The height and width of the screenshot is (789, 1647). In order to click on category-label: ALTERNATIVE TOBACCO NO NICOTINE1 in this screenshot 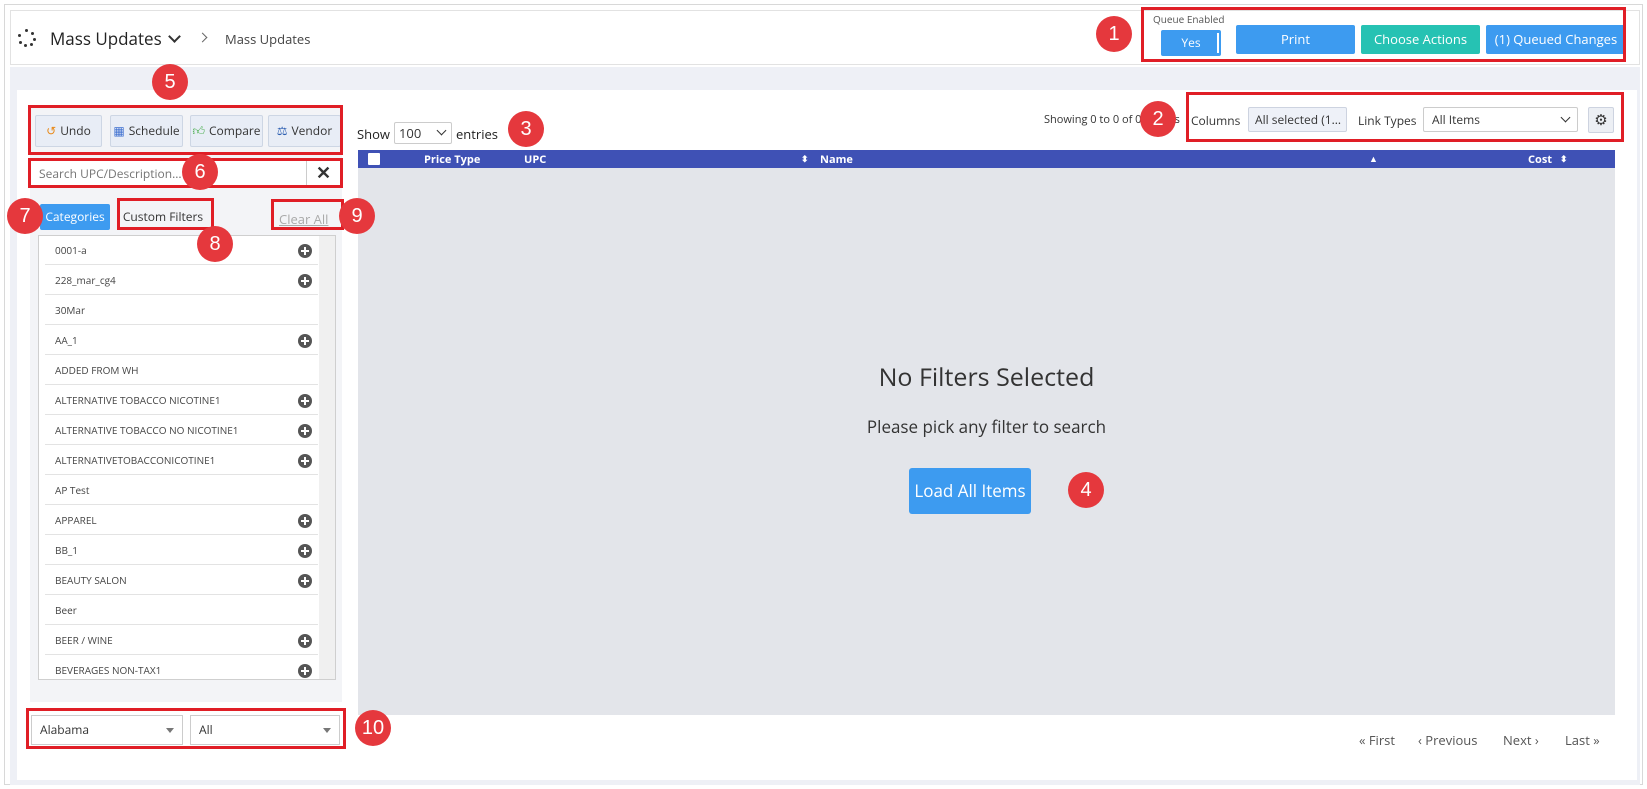, I will do `click(147, 430)`.